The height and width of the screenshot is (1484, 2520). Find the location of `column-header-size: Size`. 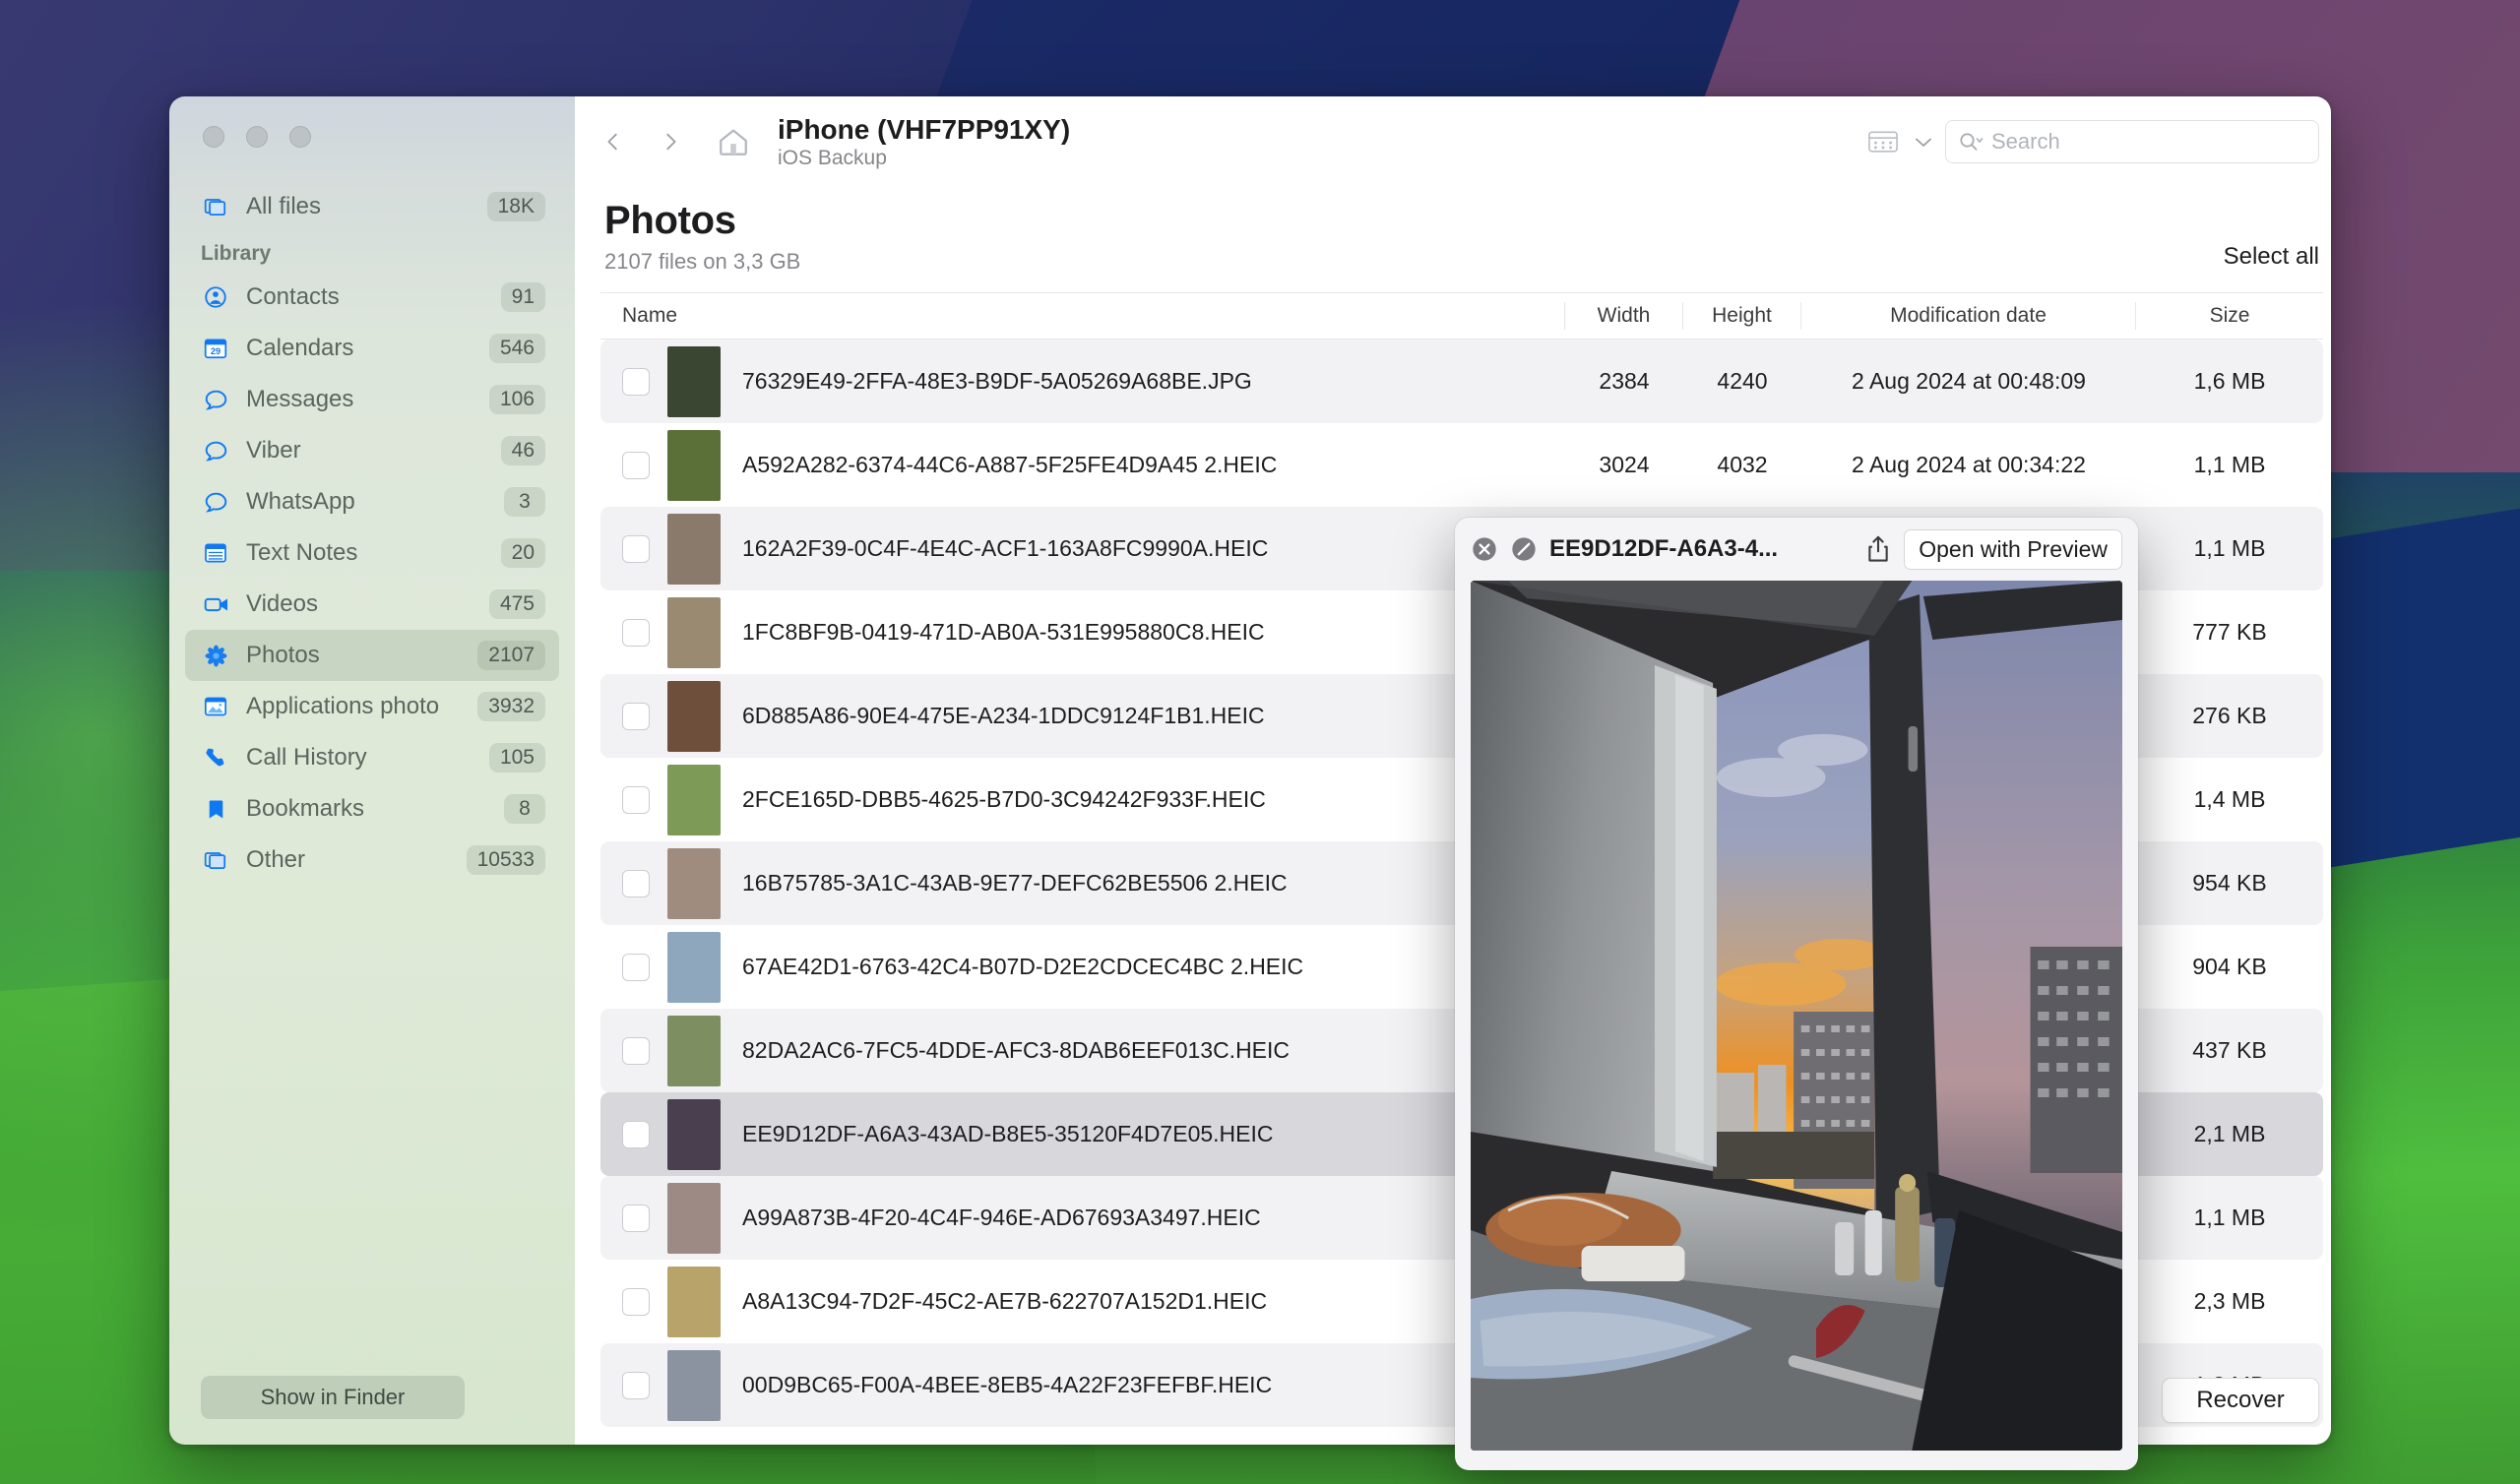

column-header-size: Size is located at coordinates (2229, 316).